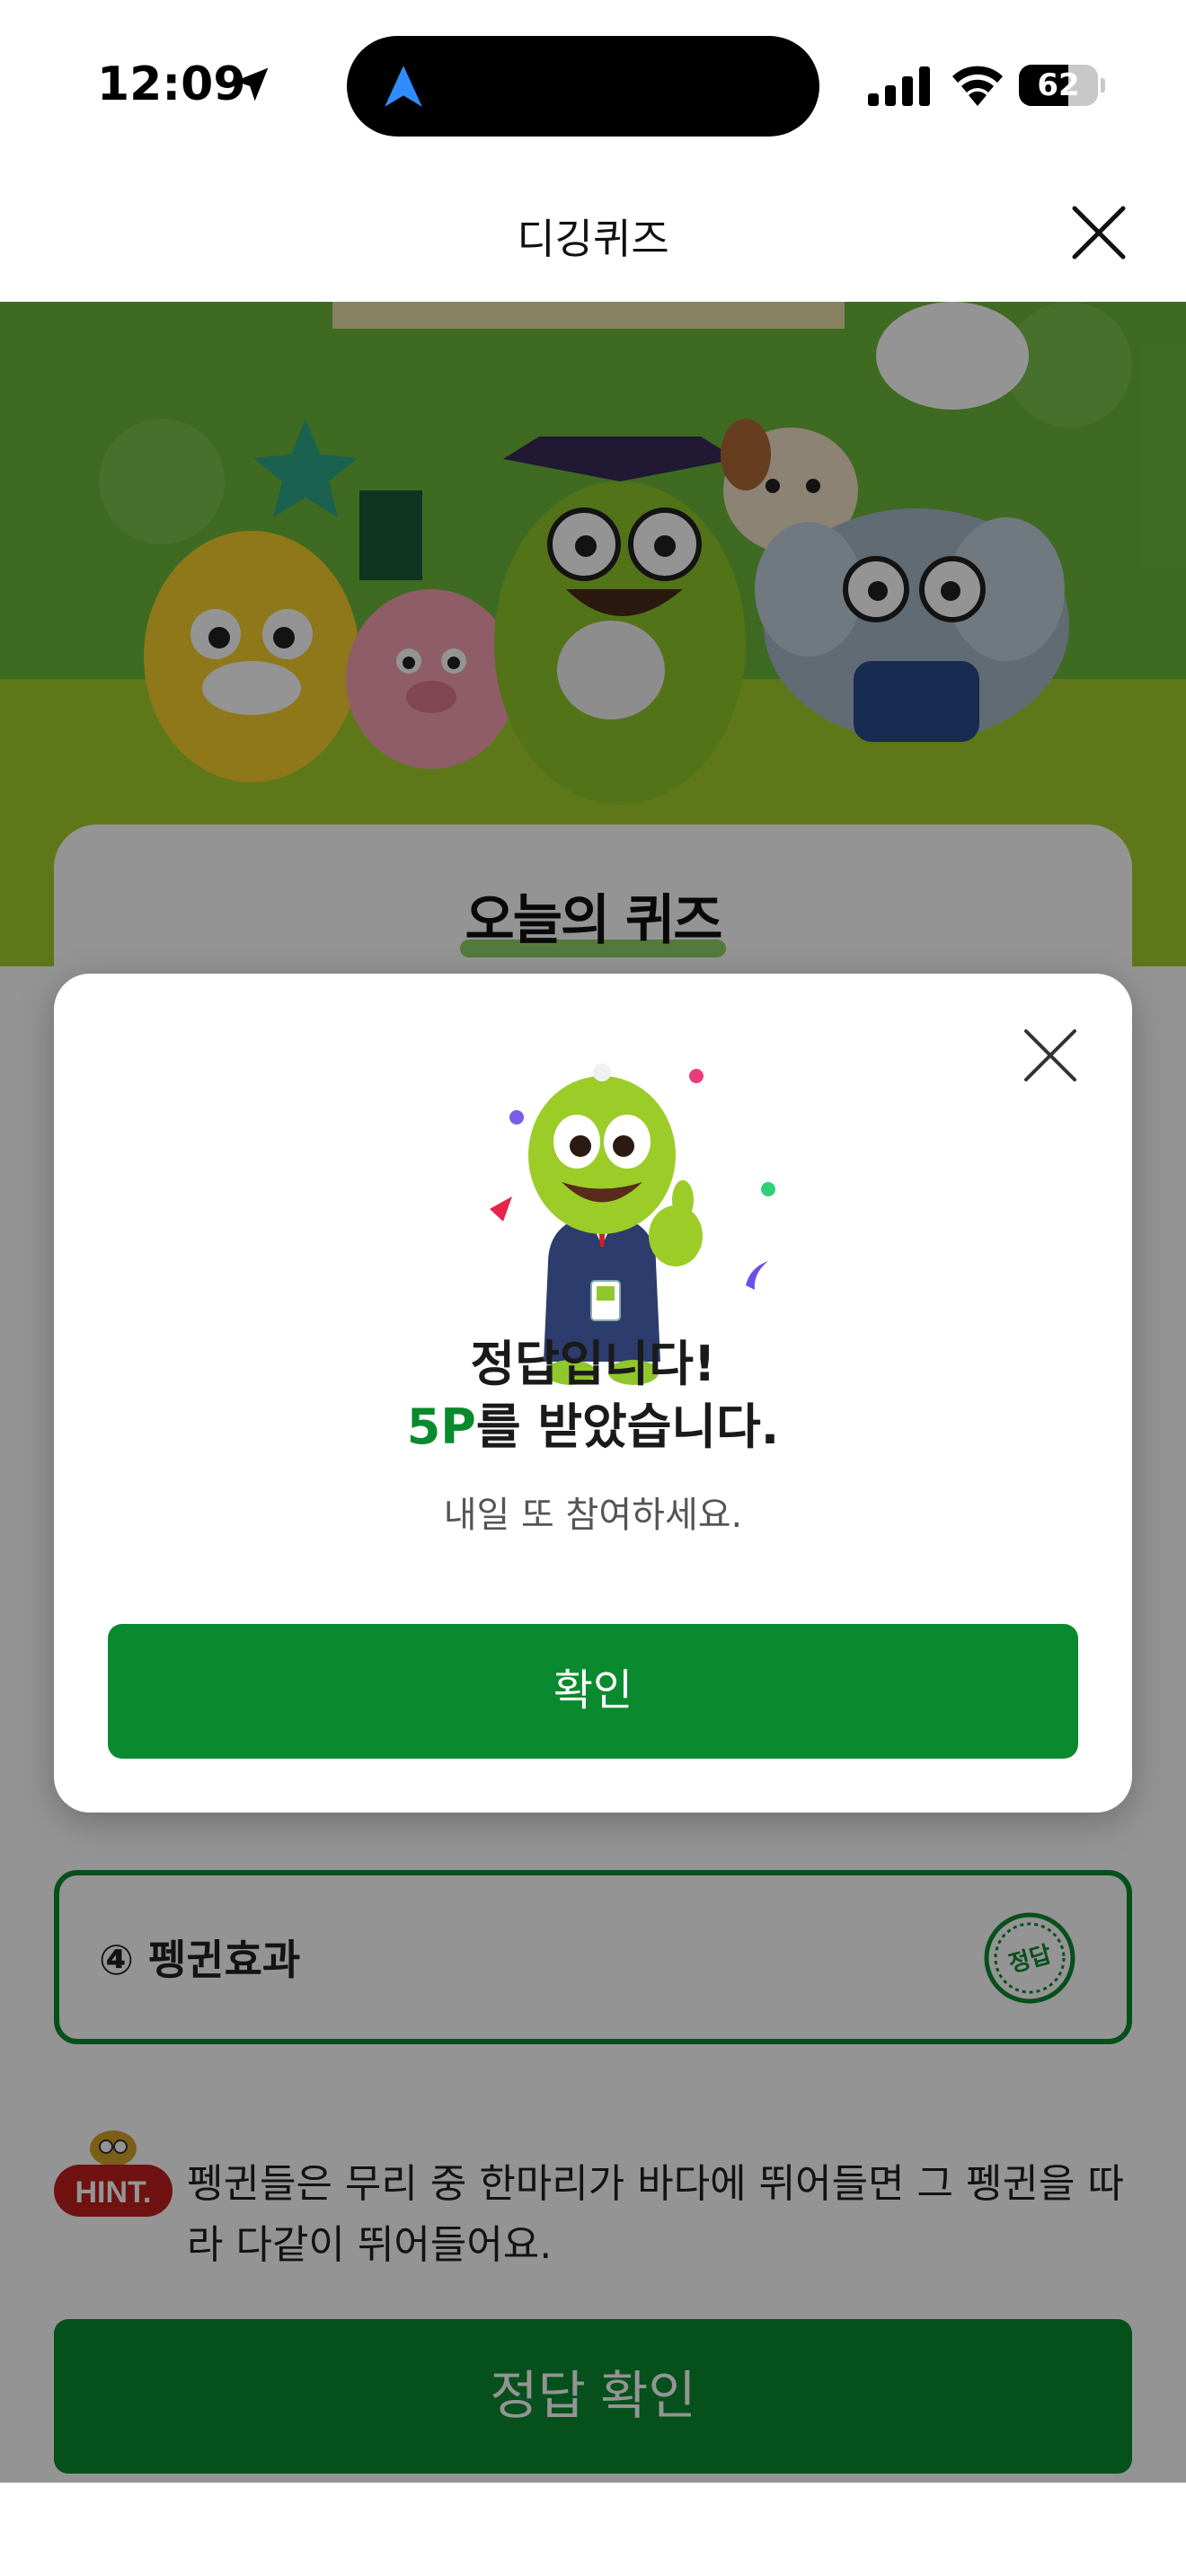  I want to click on battery-level-text: 62, so click(1058, 85).